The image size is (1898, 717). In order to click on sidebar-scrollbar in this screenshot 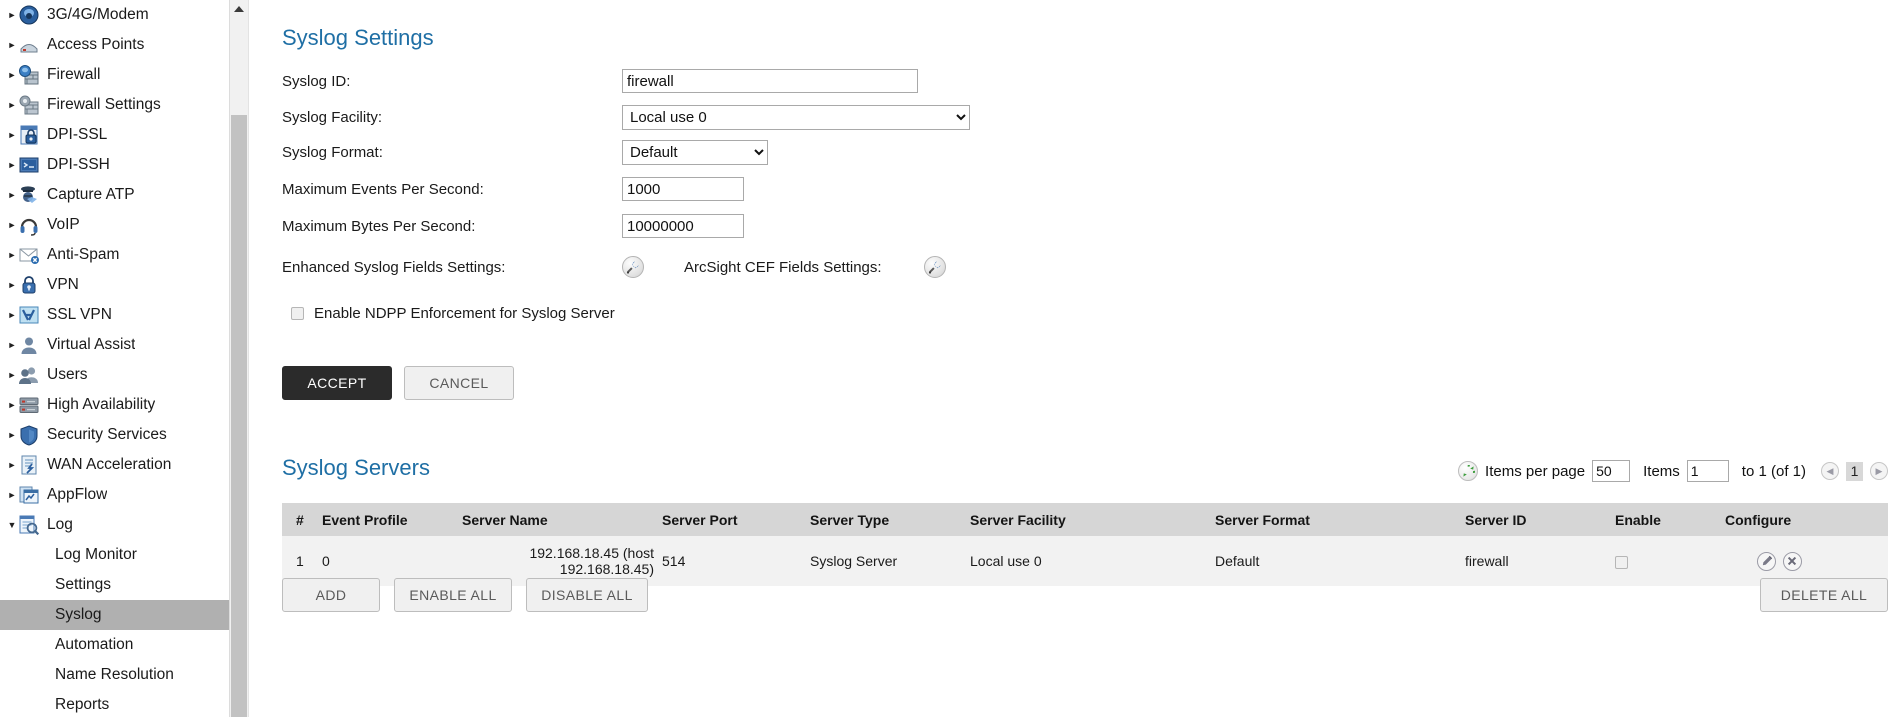, I will do `click(238, 358)`.